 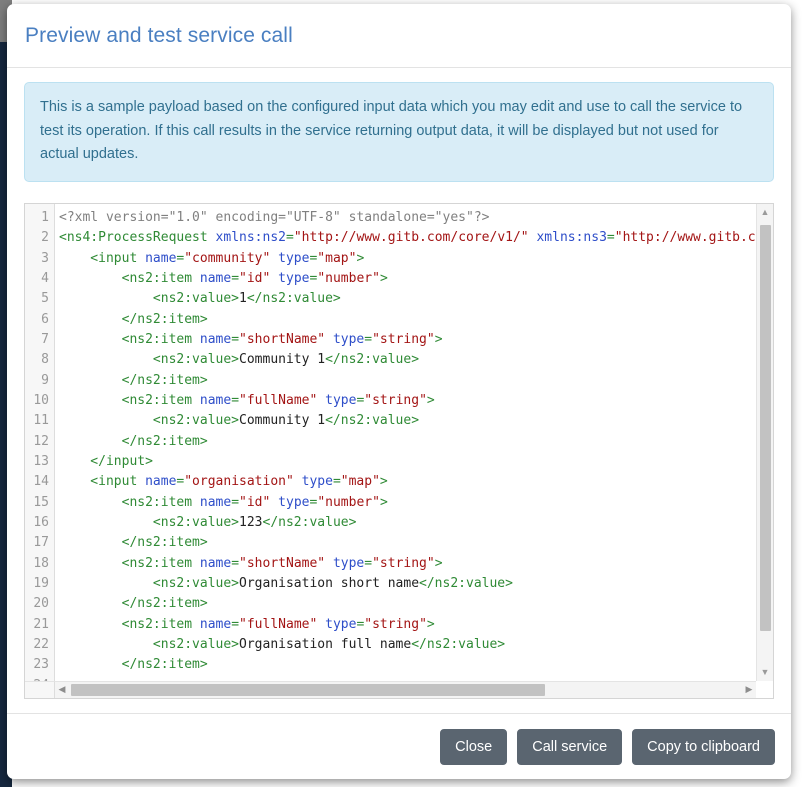 What do you see at coordinates (685, 238) in the screenshot?
I see `code-token-val: "http://www.gitb.com/t` at bounding box center [685, 238].